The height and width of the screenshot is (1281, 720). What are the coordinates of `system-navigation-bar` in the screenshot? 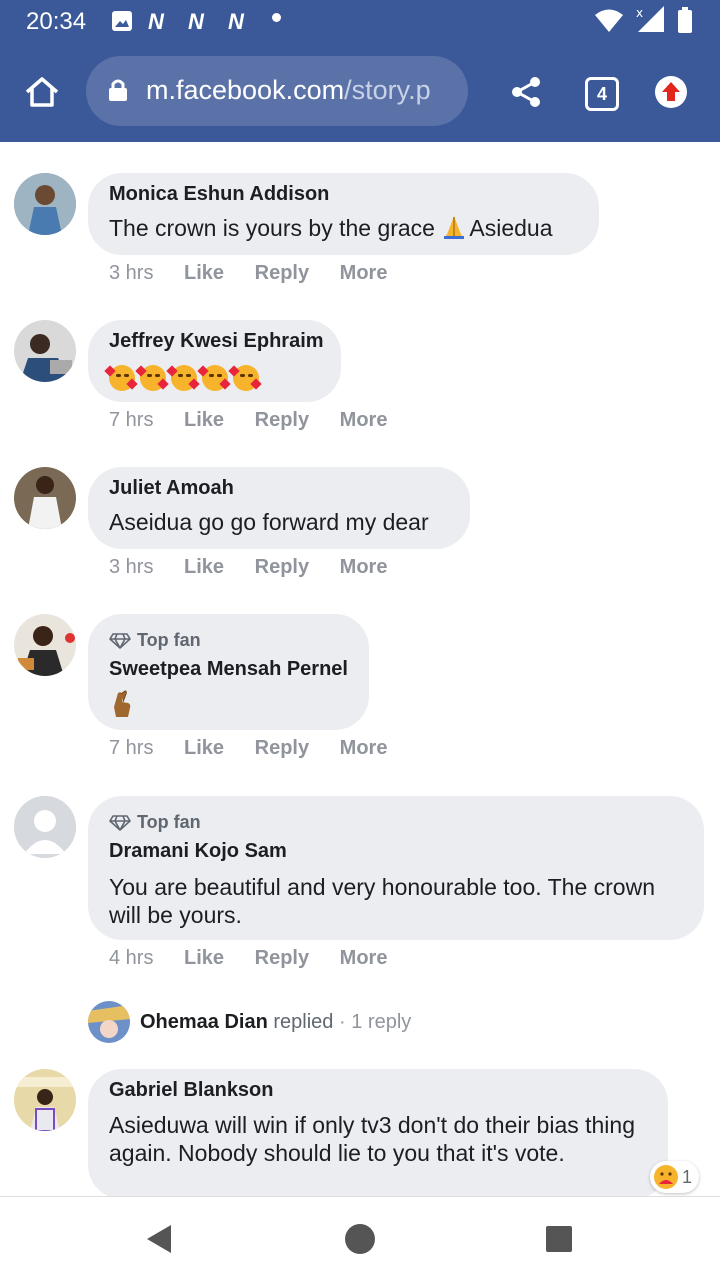 It's located at (360, 1238).